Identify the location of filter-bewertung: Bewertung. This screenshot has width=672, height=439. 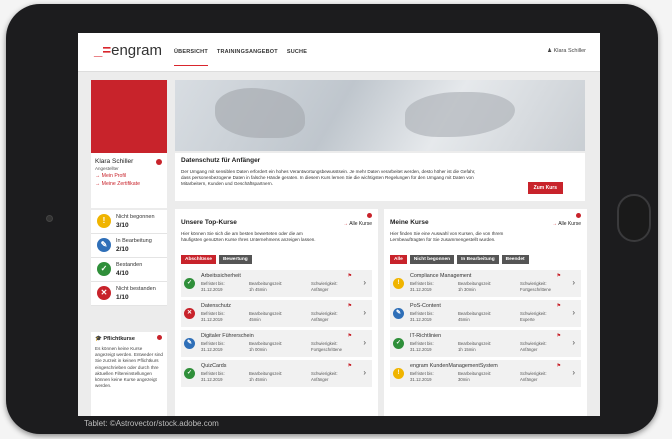
(235, 259).